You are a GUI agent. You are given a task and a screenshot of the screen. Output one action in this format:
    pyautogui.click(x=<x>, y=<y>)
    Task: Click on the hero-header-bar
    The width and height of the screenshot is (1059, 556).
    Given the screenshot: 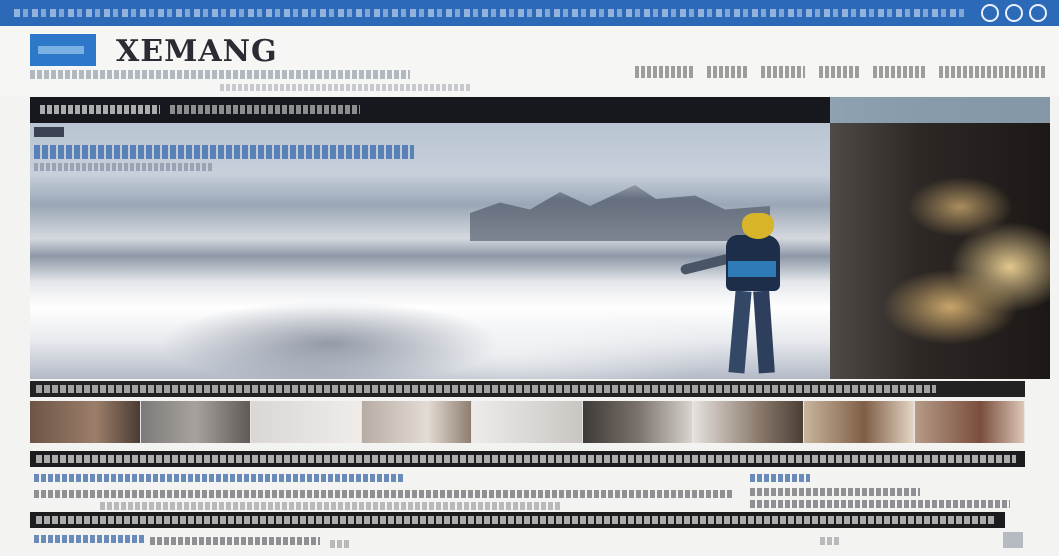 What is the action you would take?
    pyautogui.click(x=432, y=110)
    